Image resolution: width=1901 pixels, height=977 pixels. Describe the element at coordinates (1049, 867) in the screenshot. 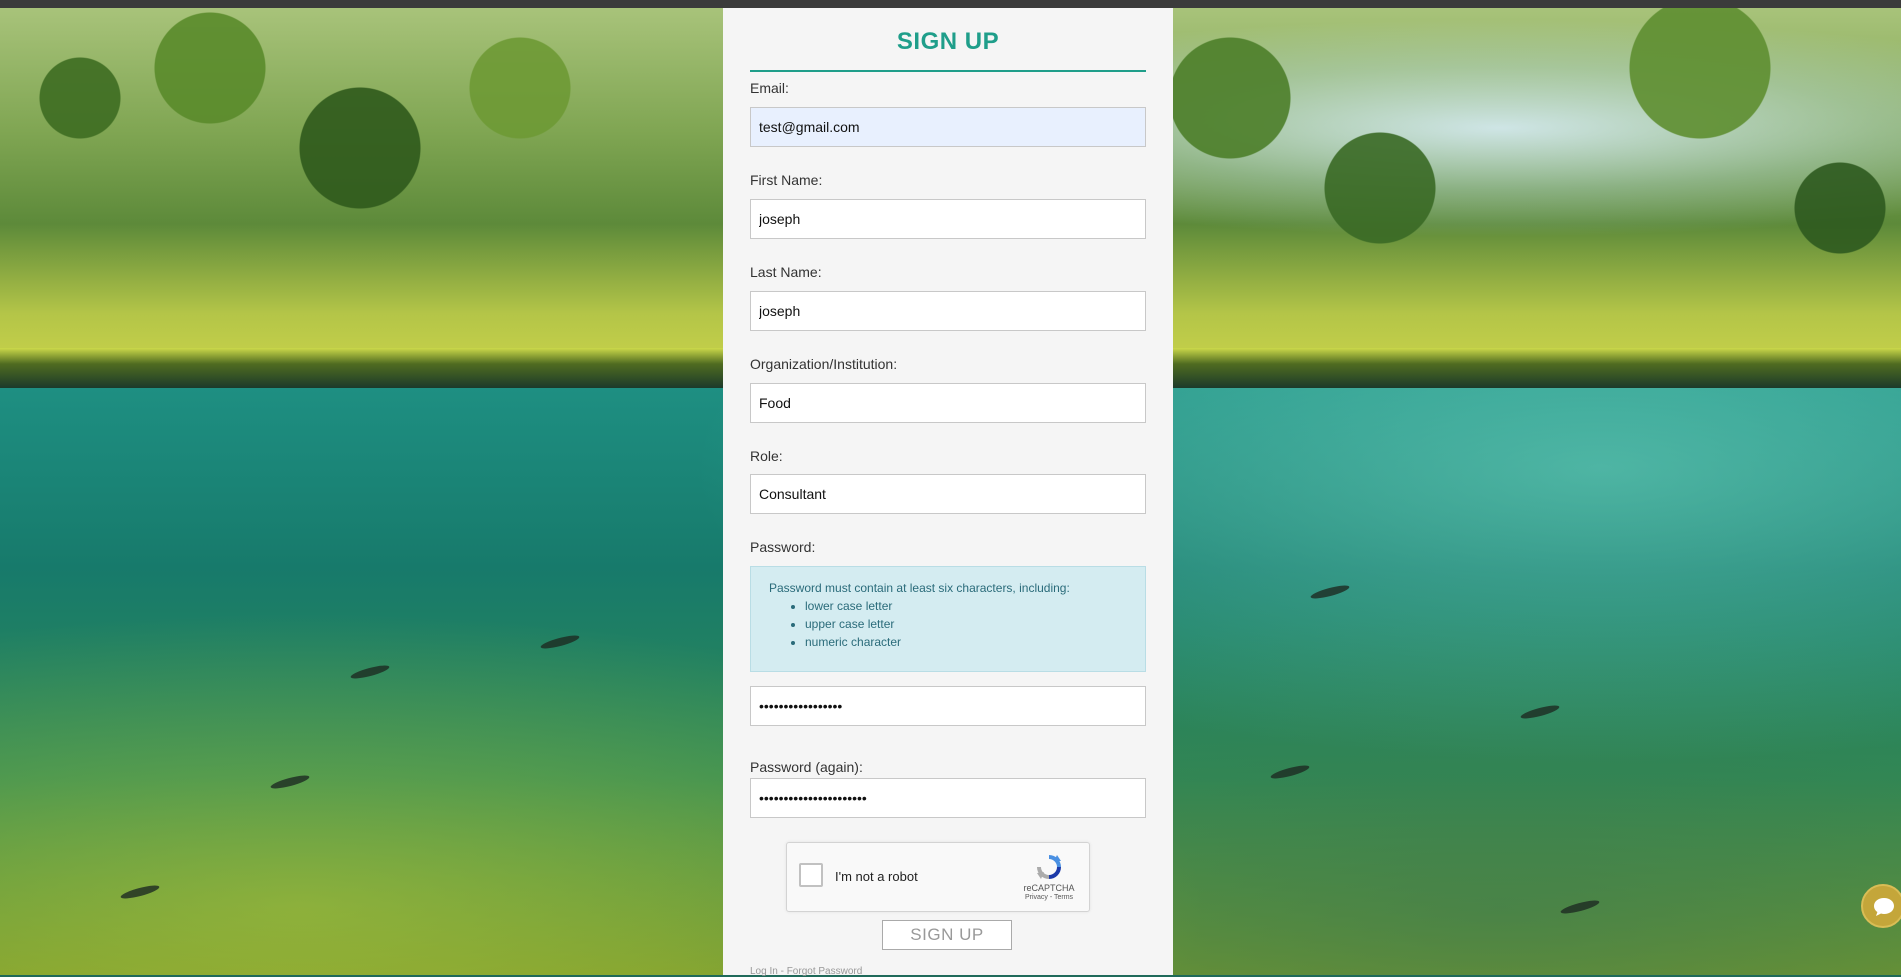

I see `recaptcha-icon` at that location.